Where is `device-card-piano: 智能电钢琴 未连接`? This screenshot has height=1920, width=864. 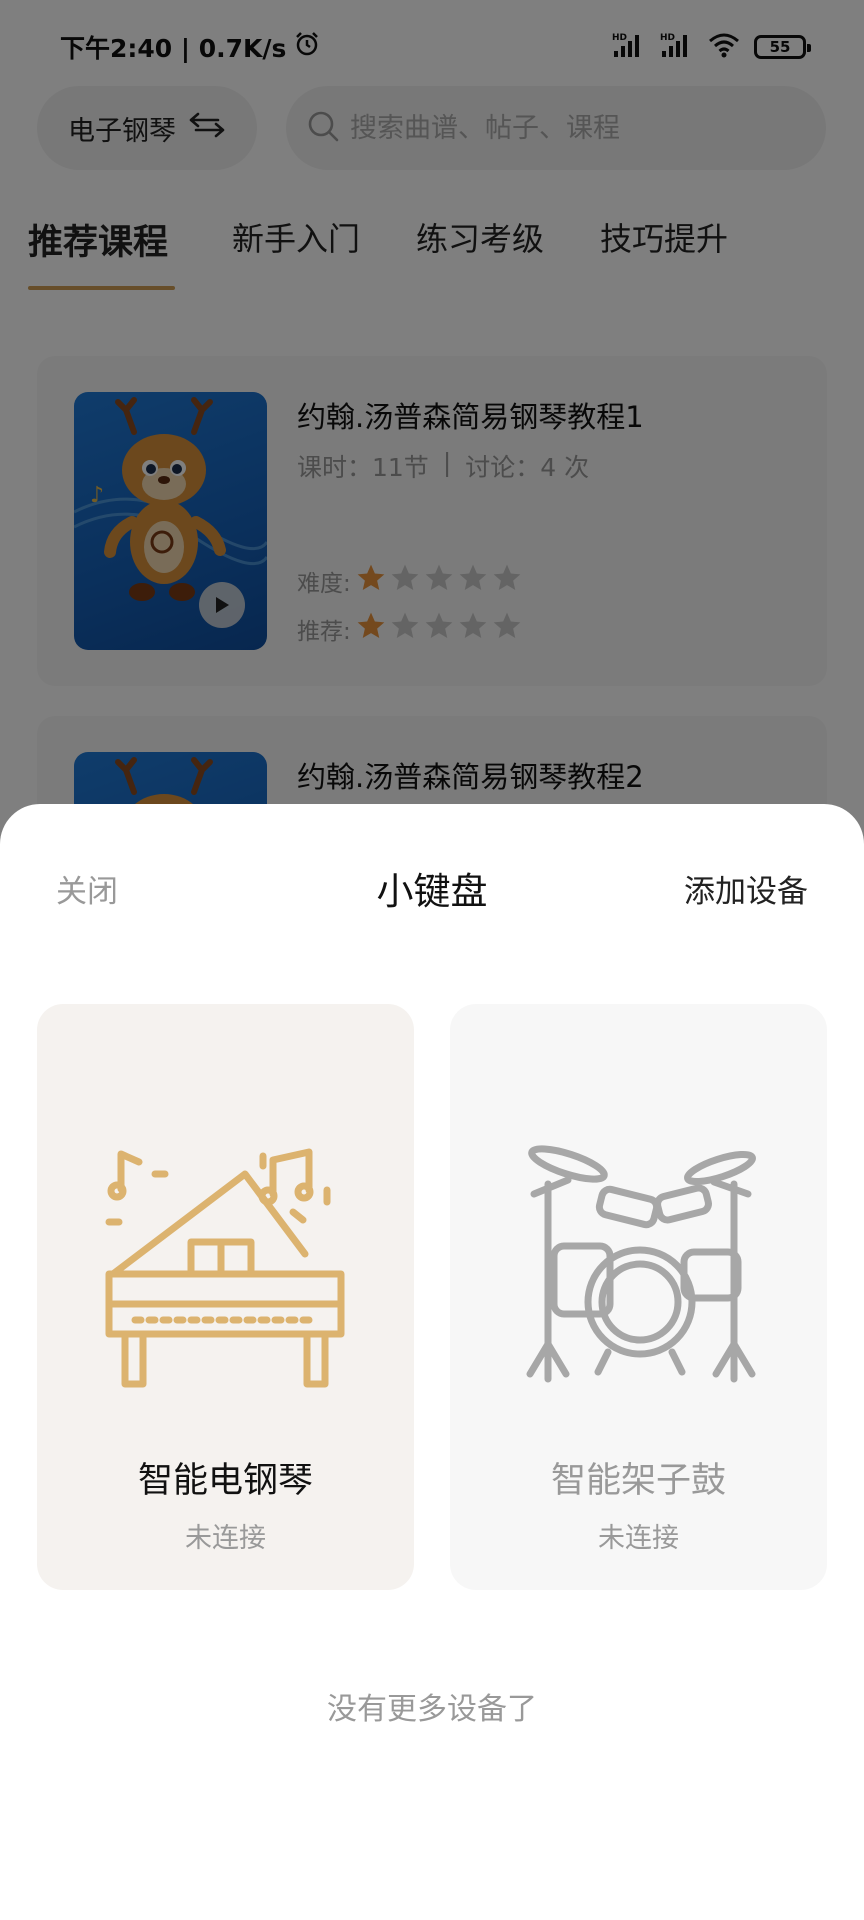
device-card-piano: 智能电钢琴 未连接 is located at coordinates (225, 1297).